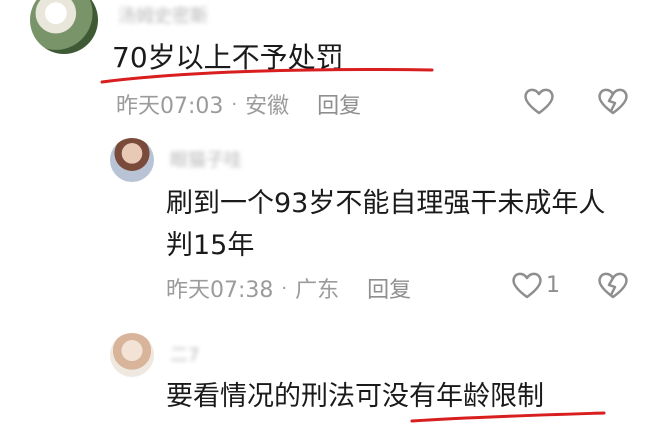 This screenshot has width=671, height=425. I want to click on comment-text-line: 刷到一个93岁不能自理强干未成年人, so click(386, 203).